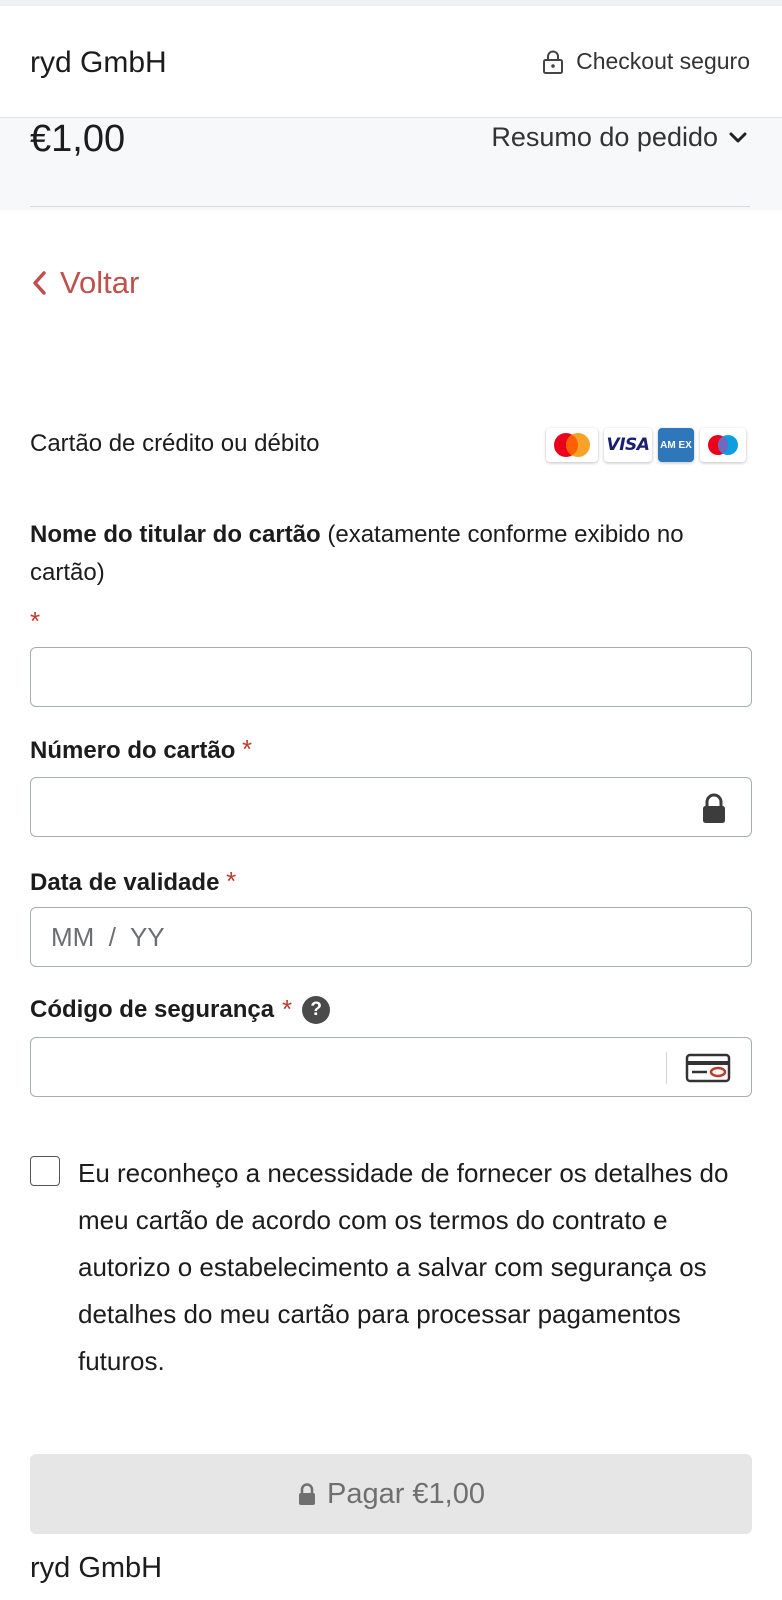 The height and width of the screenshot is (1600, 782). Describe the element at coordinates (390, 206) in the screenshot. I see `summary-divider` at that location.